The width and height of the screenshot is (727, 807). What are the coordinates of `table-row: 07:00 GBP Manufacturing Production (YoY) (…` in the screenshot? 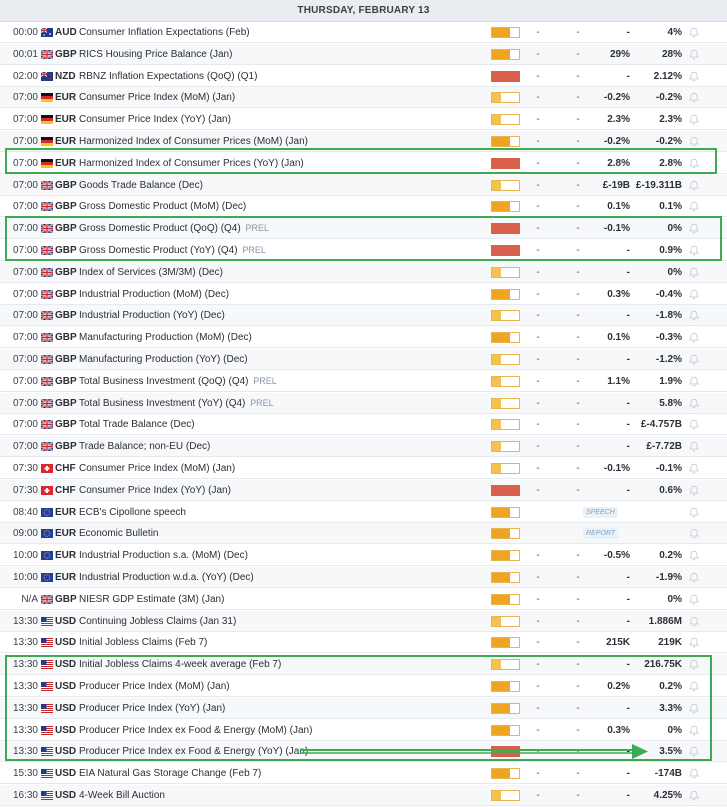 It's located at (363, 359).